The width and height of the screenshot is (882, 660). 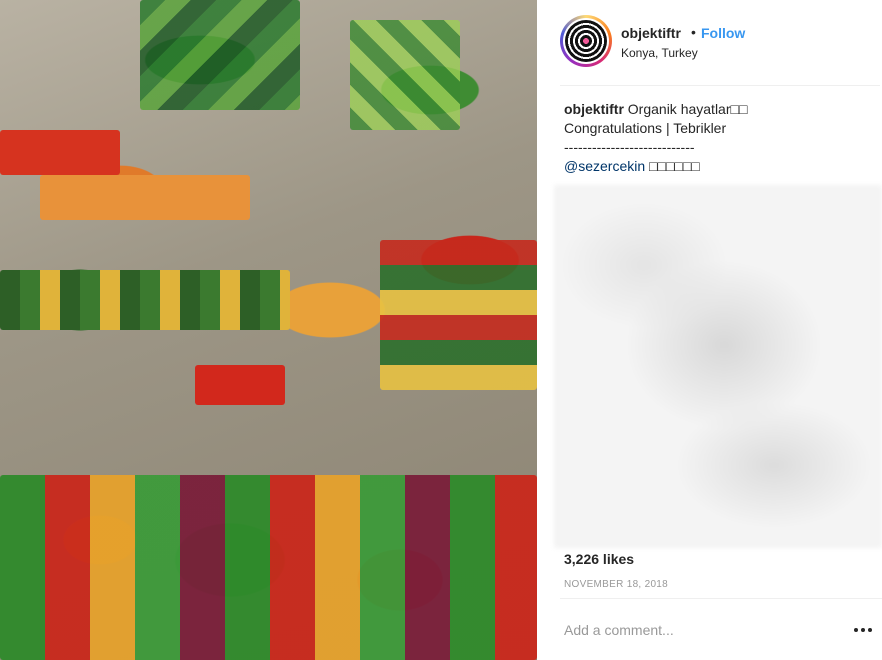 What do you see at coordinates (629, 147) in the screenshot?
I see `caption-line-3: ----------------------------` at bounding box center [629, 147].